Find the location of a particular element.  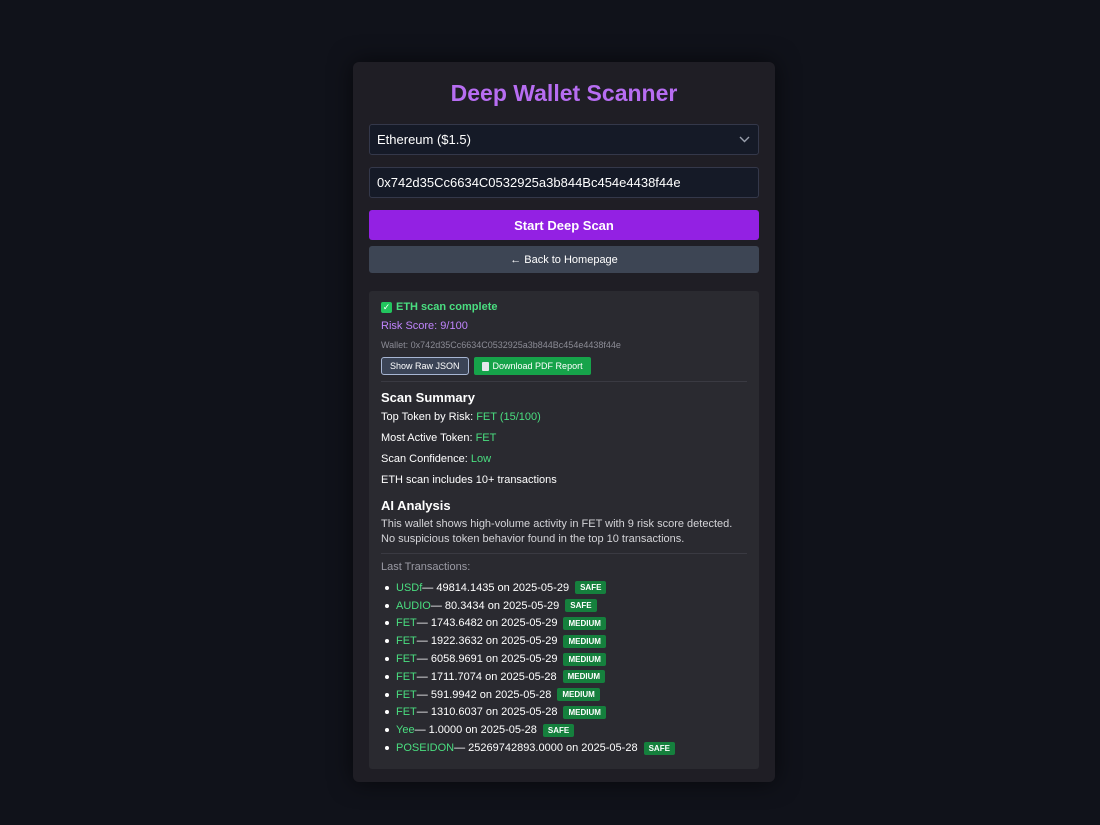

chevron-down-icon is located at coordinates (744, 140).